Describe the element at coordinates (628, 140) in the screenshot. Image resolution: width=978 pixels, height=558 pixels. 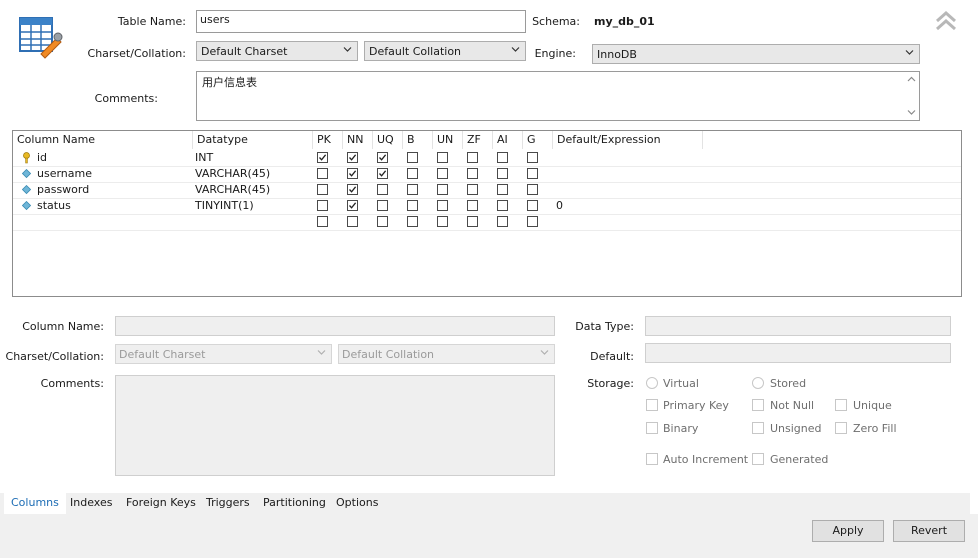
I see `header-default-expression: Default/Expression` at that location.